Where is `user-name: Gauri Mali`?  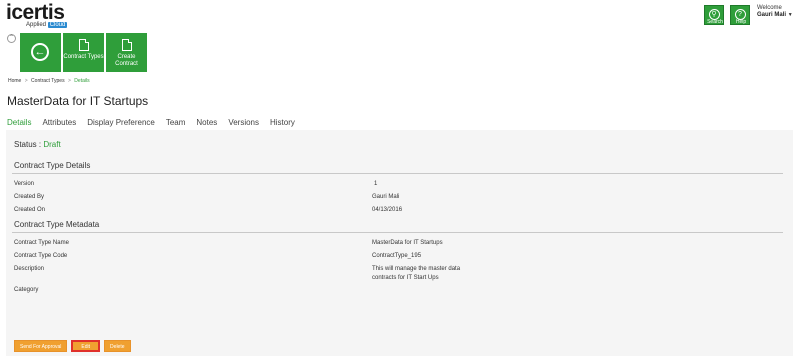
user-name: Gauri Mali is located at coordinates (772, 15).